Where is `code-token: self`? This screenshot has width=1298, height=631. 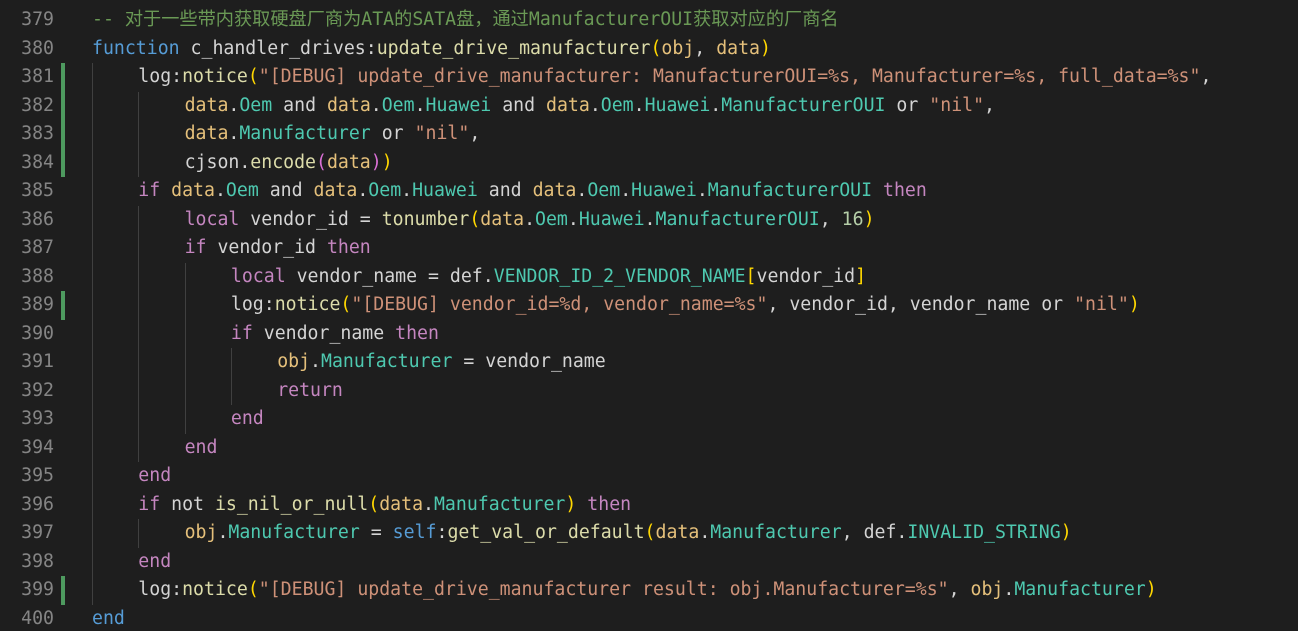
code-token: self is located at coordinates (414, 532).